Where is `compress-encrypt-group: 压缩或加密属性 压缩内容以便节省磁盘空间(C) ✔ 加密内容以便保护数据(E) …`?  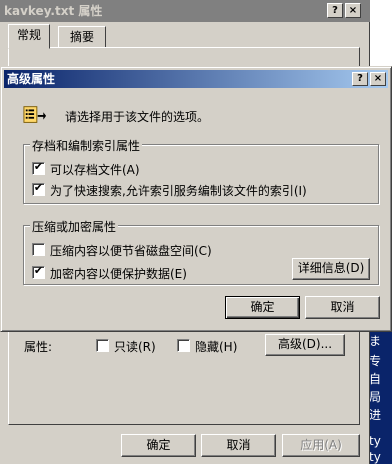
compress-encrypt-group: 压缩或加密属性 压缩内容以便节省磁盘空间(C) ✔ 加密内容以便保护数据(E) … is located at coordinates (201, 251).